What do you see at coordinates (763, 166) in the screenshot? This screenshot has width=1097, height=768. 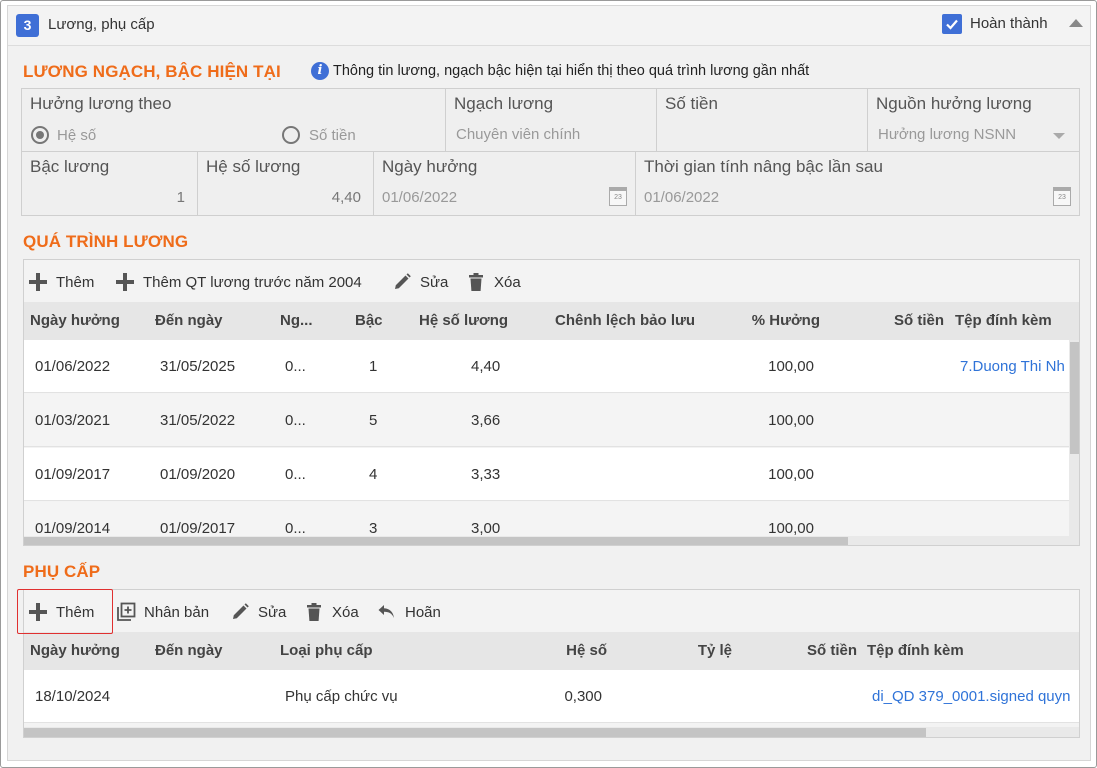 I see `next-raise-date-label: Thời gian tính nâng bậc lần sau` at bounding box center [763, 166].